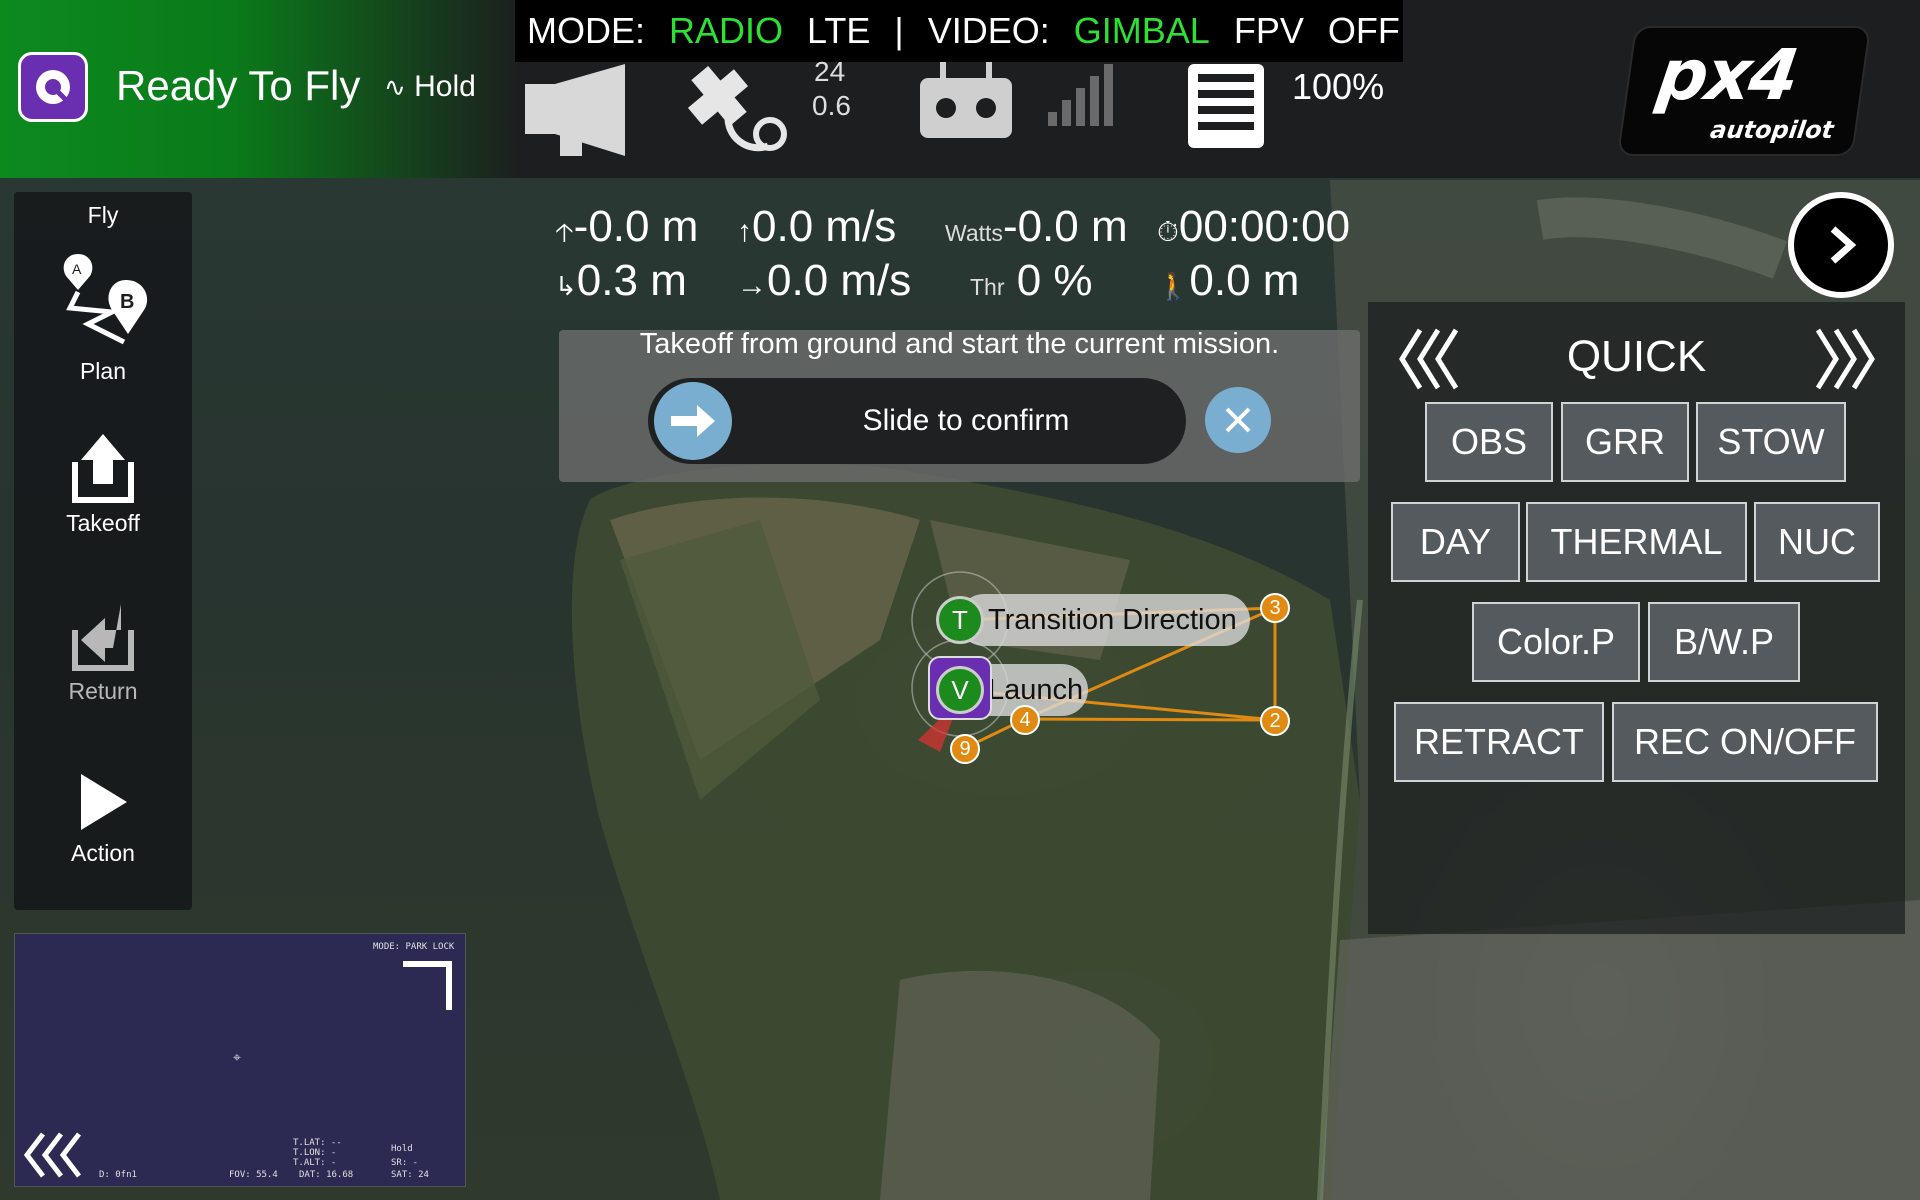 The image size is (1920, 1200). Describe the element at coordinates (839, 280) in the screenshot. I see `ground-speed-text: 0.0 m/s` at that location.